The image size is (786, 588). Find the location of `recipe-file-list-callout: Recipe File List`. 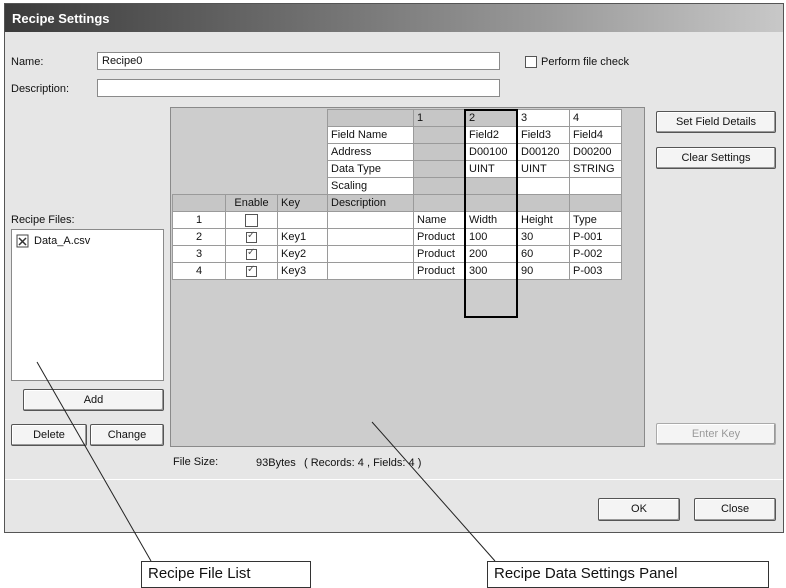

recipe-file-list-callout: Recipe File List is located at coordinates (226, 574).